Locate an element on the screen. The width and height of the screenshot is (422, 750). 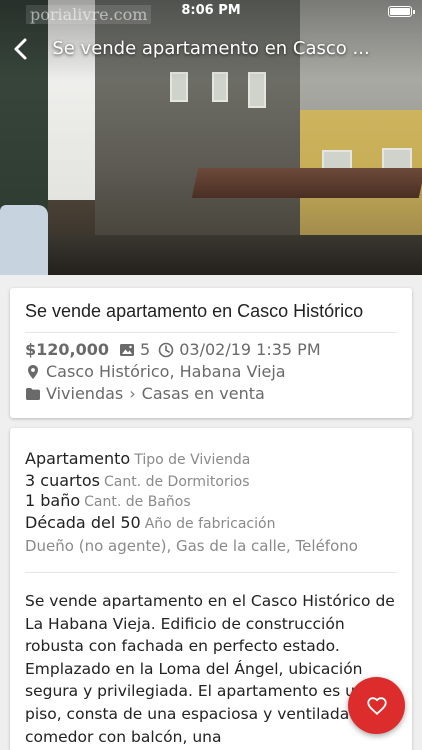
feature-label: Cant. de Dormitorios is located at coordinates (176, 482).